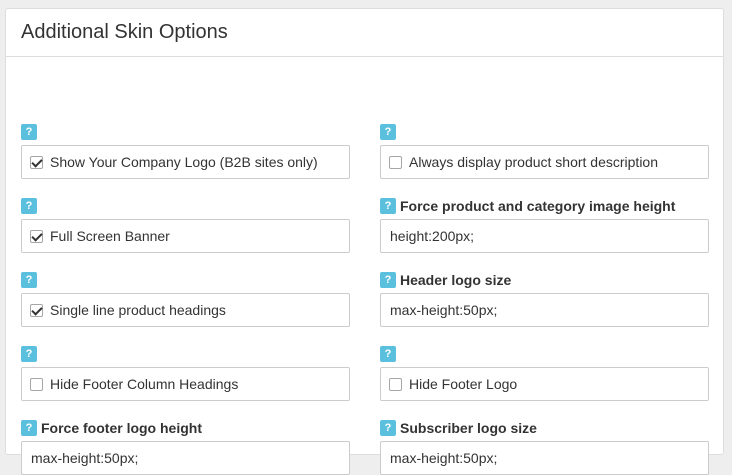  I want to click on checkbox-label: Hide Footer Logo, so click(463, 384).